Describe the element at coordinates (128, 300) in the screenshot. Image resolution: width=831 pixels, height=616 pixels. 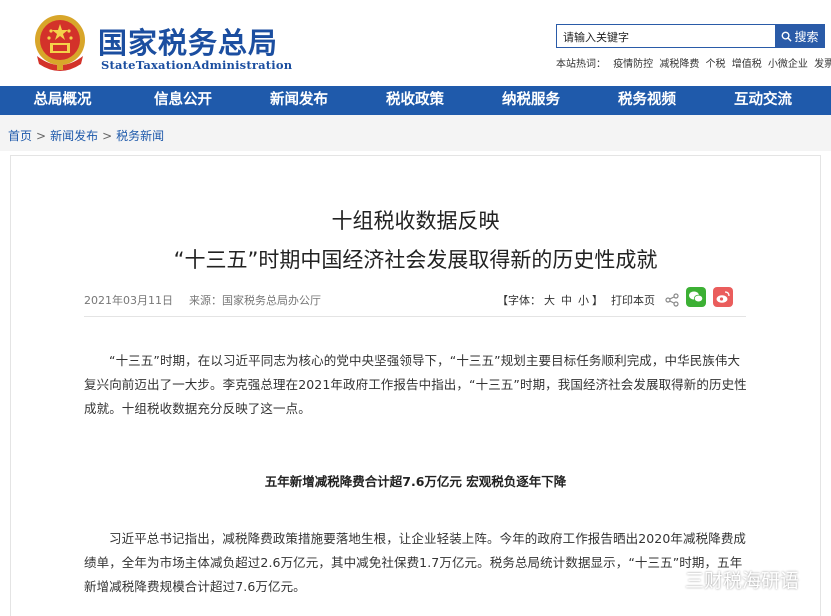
I see `article-date: 2021年03月11日` at that location.